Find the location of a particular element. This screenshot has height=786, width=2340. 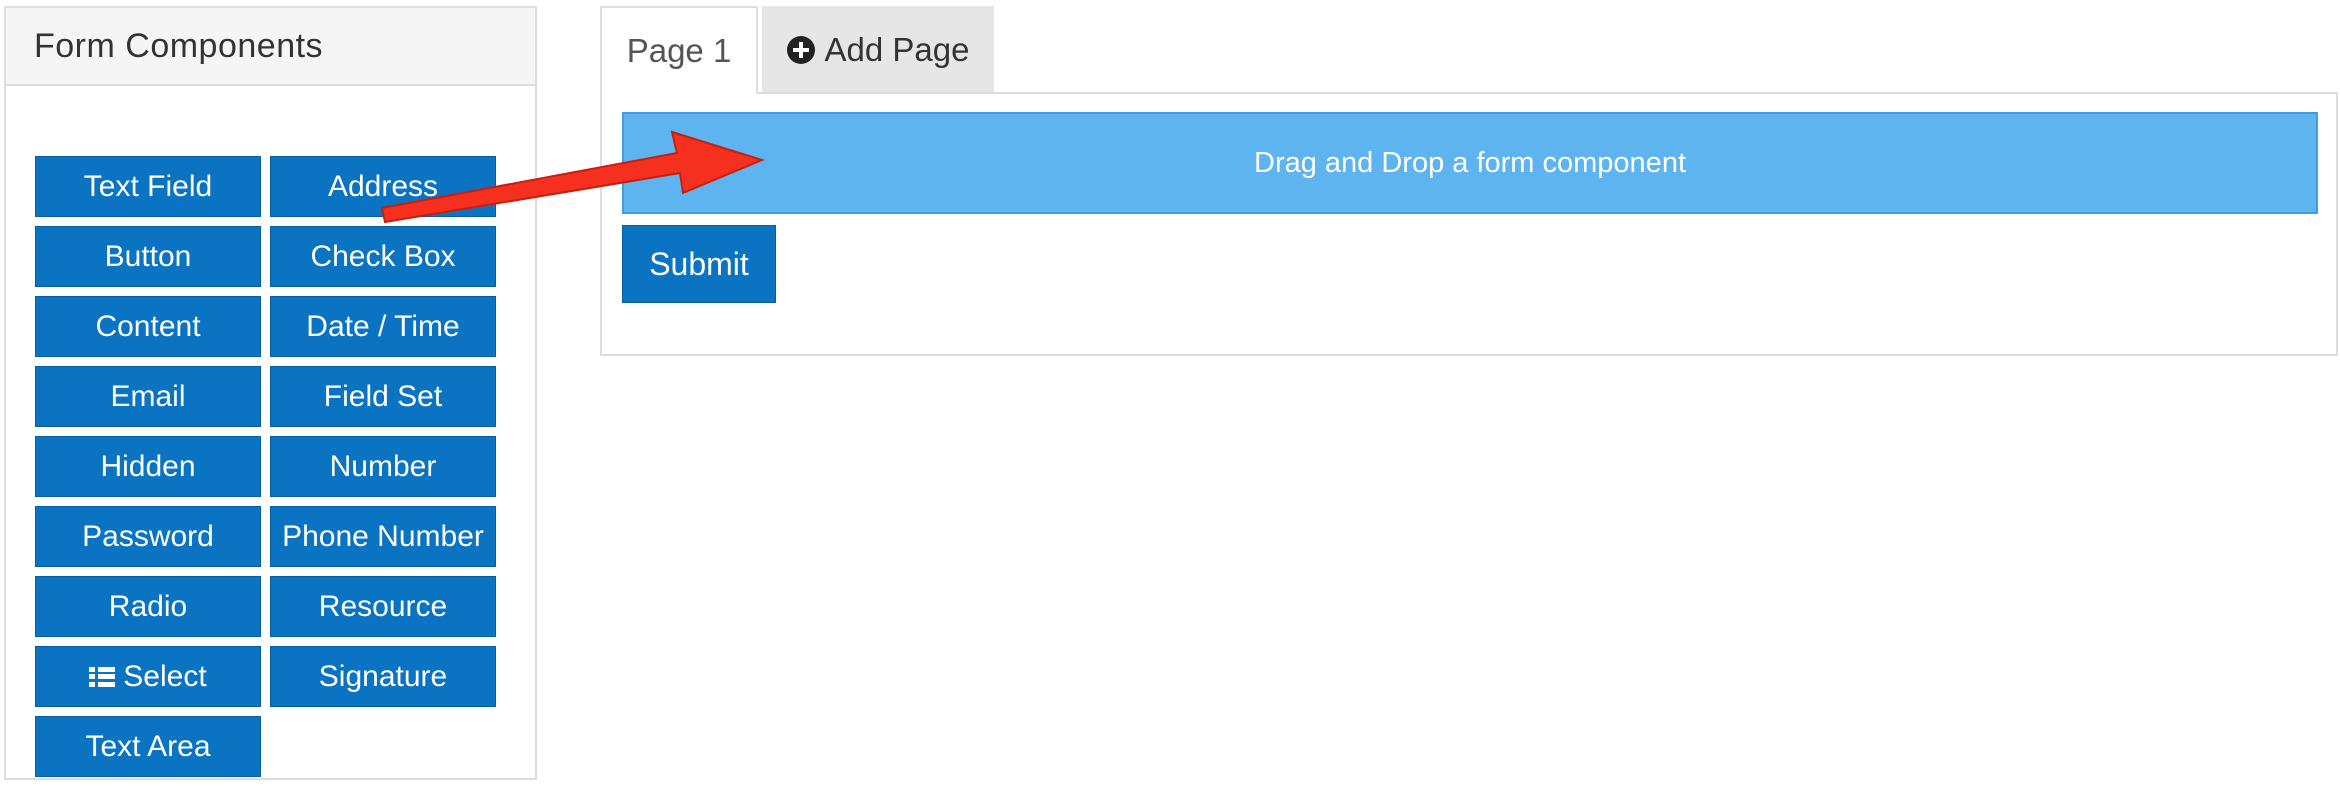

component-button-button: Button is located at coordinates (148, 256).